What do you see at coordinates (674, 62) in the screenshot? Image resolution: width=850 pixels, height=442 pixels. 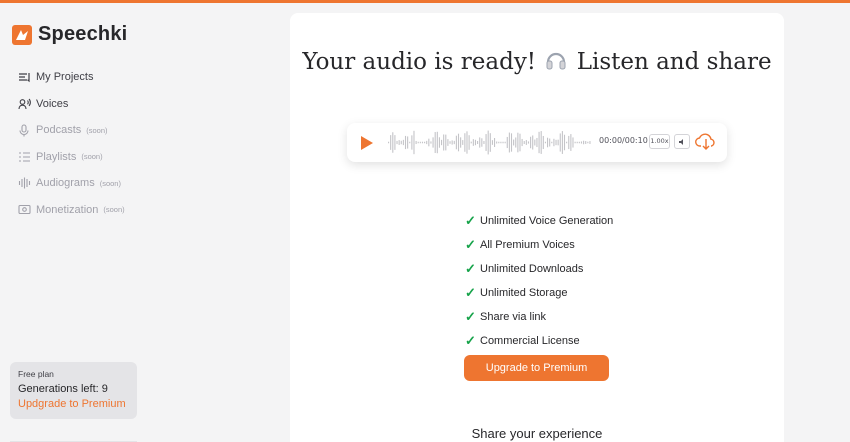 I see `headline-part-2: Listen and share` at bounding box center [674, 62].